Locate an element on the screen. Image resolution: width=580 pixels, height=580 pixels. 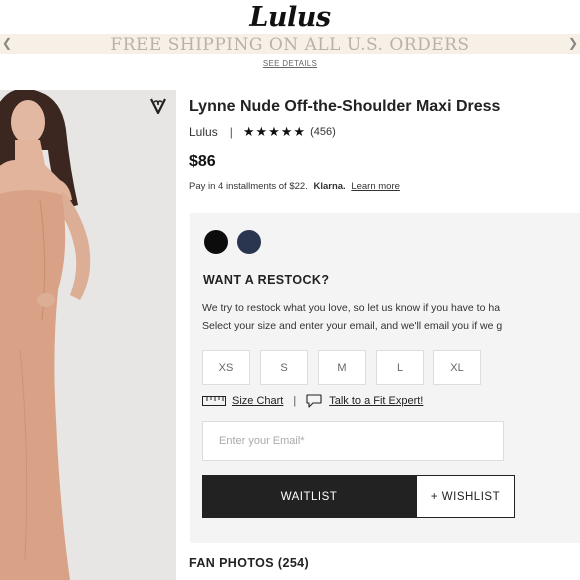
fit-expert-link: Talk to a Fit Expert! is located at coordinates (376, 401).